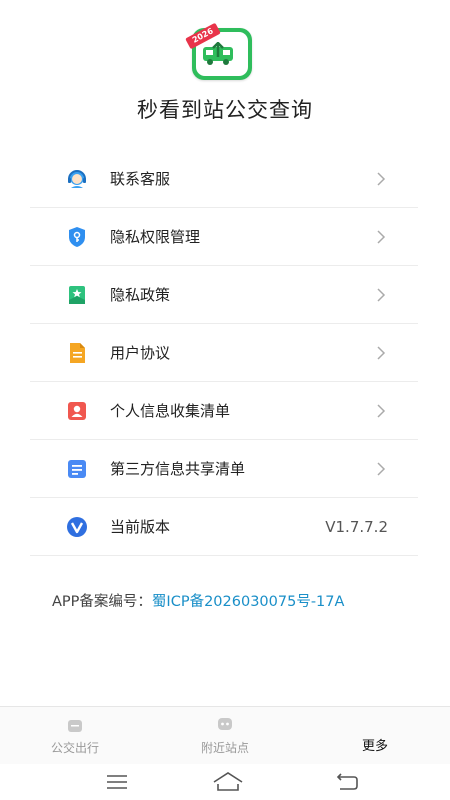 This screenshot has width=450, height=800. I want to click on home-icon, so click(228, 782).